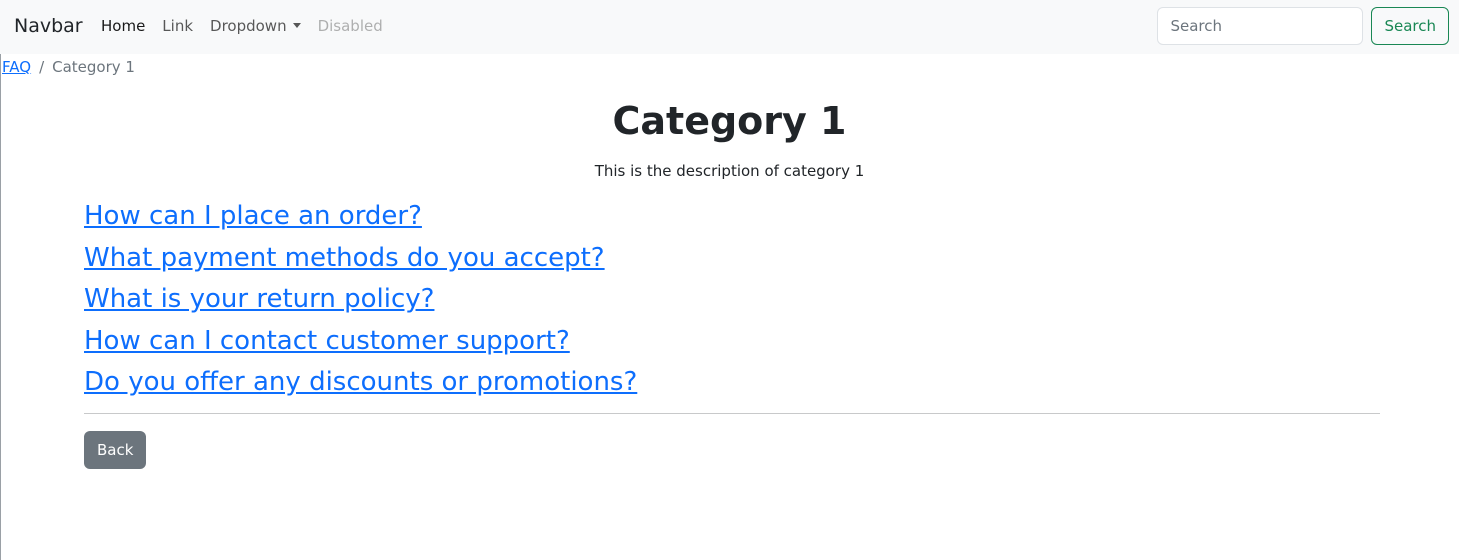 This screenshot has width=1459, height=560. What do you see at coordinates (16, 67) in the screenshot?
I see `breadcrumb-faq-link: FAQ` at bounding box center [16, 67].